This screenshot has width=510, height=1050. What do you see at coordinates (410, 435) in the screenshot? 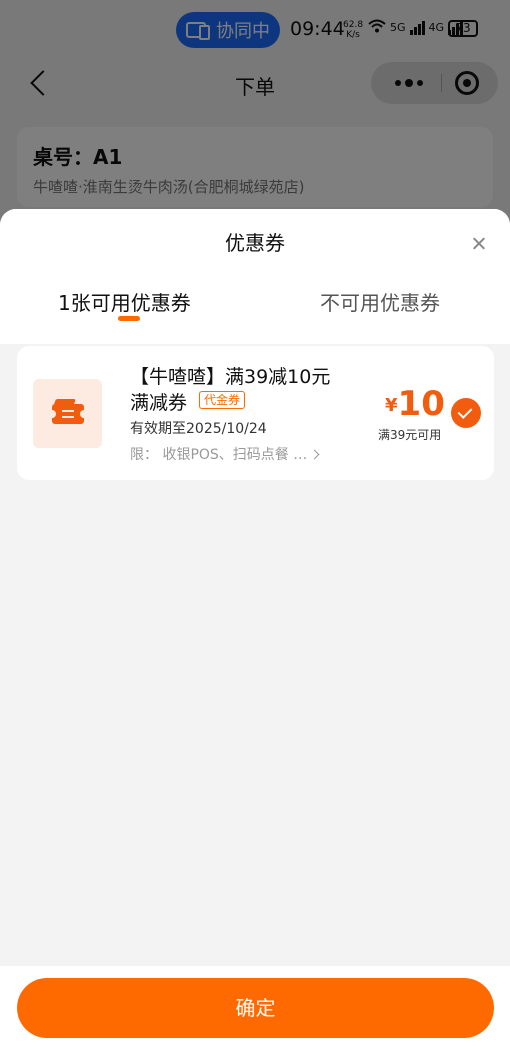
I see `coupon-threshold: 满39元可用` at bounding box center [410, 435].